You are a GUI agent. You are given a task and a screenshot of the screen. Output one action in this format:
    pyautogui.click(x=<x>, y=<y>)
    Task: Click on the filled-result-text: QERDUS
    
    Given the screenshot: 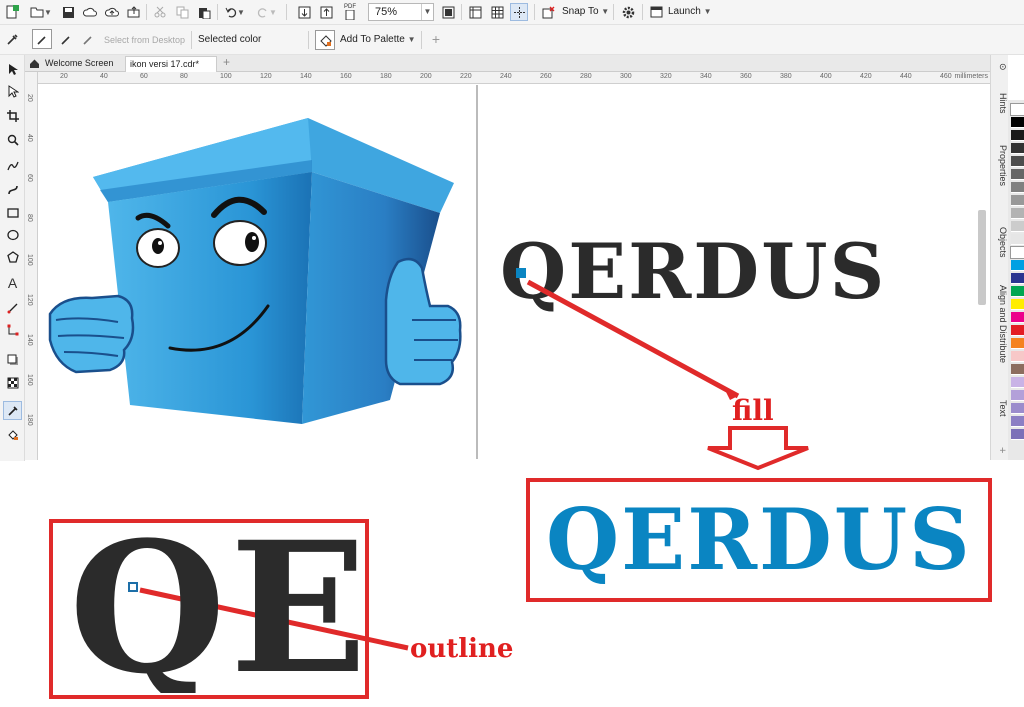 What is the action you would take?
    pyautogui.click(x=759, y=539)
    